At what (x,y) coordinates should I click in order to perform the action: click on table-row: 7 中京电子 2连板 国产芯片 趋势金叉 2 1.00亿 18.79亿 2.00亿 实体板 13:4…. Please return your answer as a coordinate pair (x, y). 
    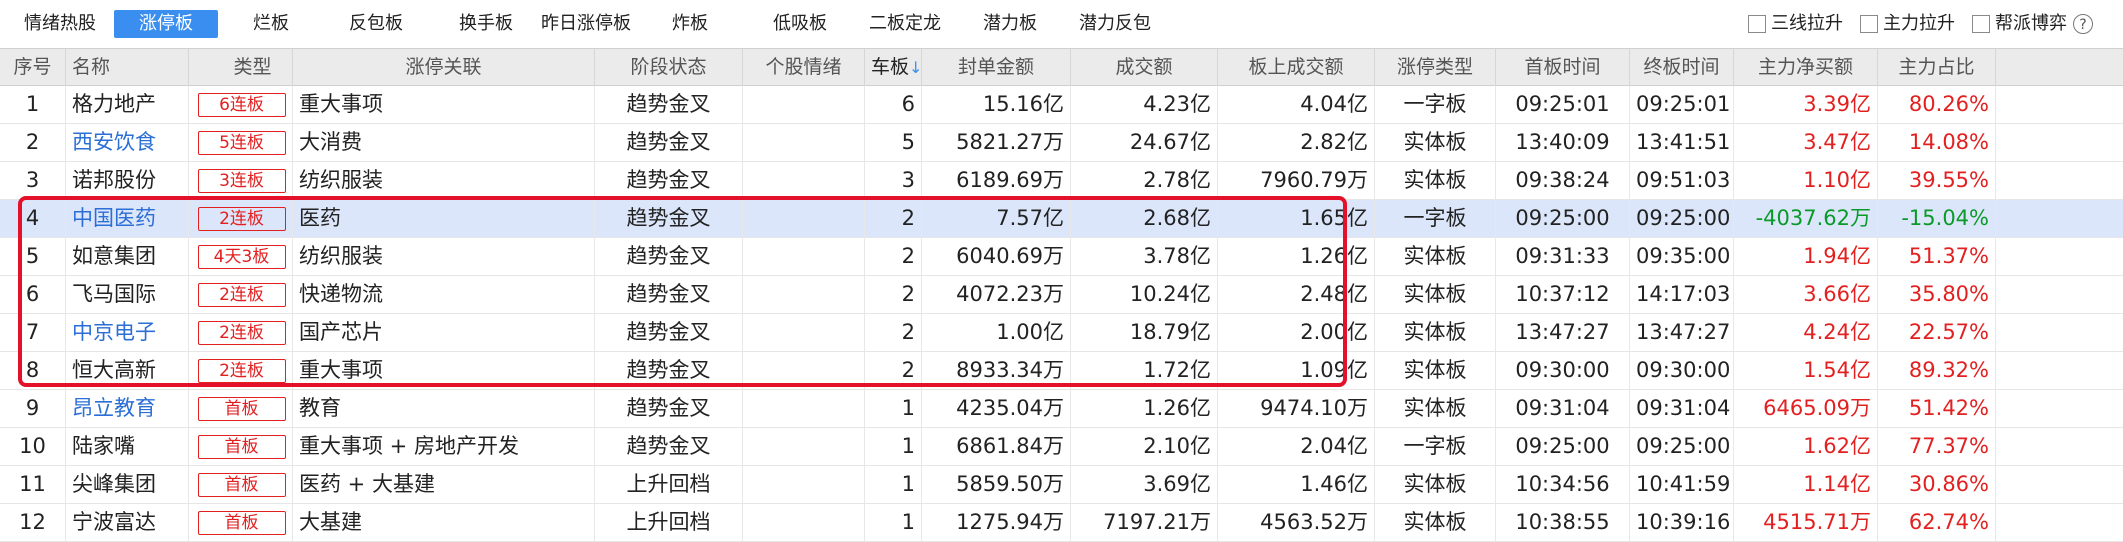
    Looking at the image, I should click on (1061, 333).